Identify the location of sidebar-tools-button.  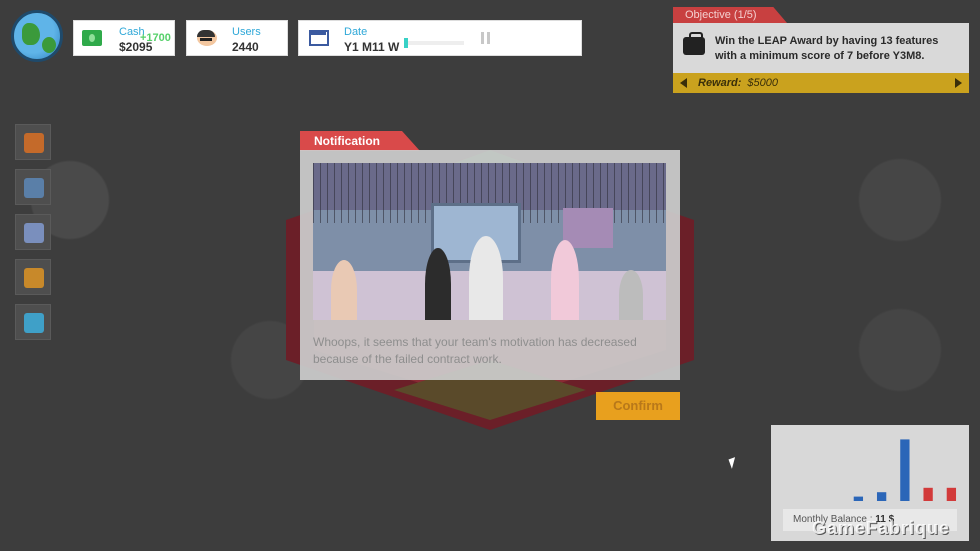
(33, 322).